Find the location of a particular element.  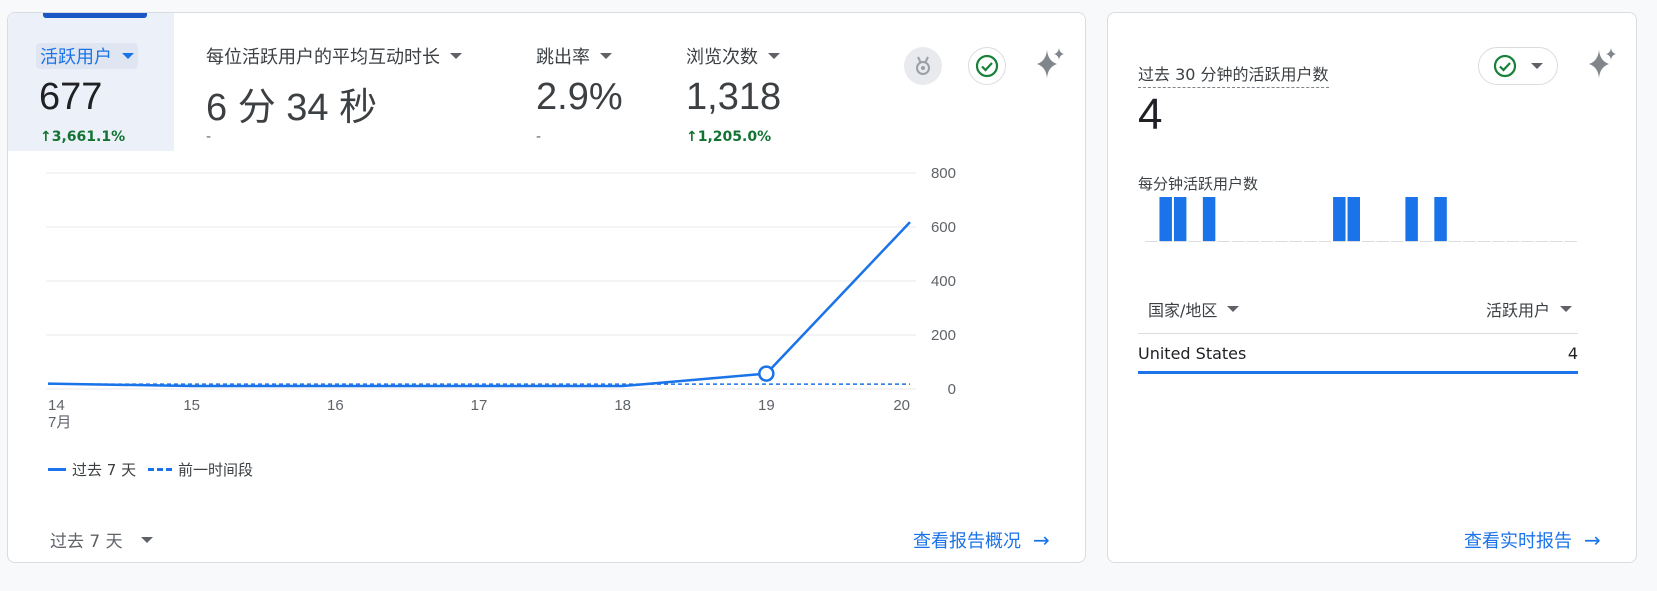

date-range-dropdown: 过去 7 天 is located at coordinates (101, 539).